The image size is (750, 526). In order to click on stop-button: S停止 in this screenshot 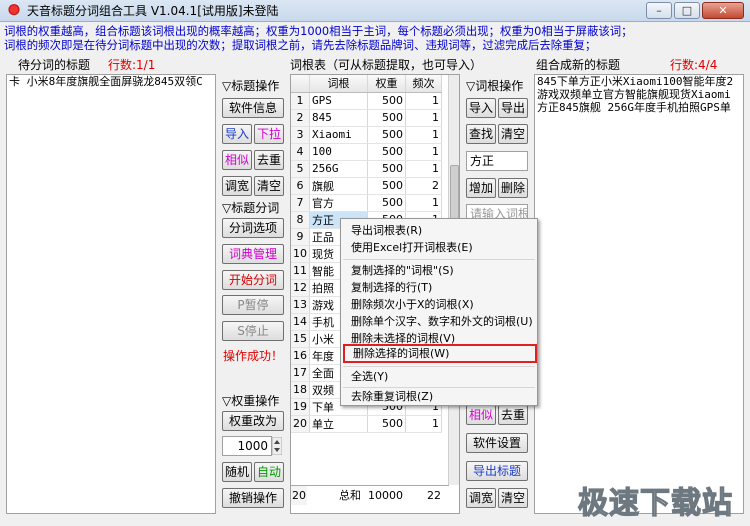, I will do `click(253, 331)`.